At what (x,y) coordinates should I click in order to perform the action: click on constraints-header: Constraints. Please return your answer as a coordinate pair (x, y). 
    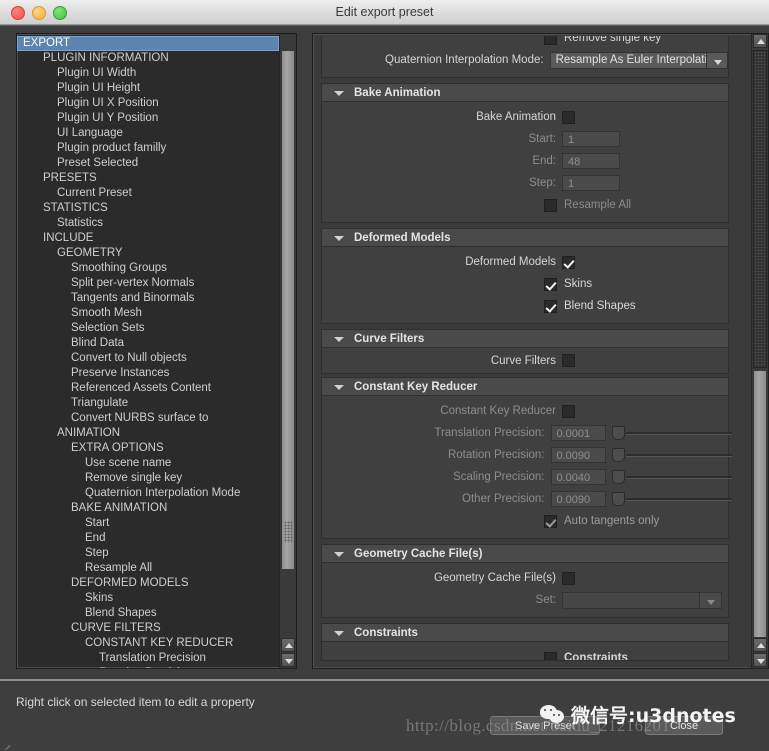
    Looking at the image, I should click on (525, 632).